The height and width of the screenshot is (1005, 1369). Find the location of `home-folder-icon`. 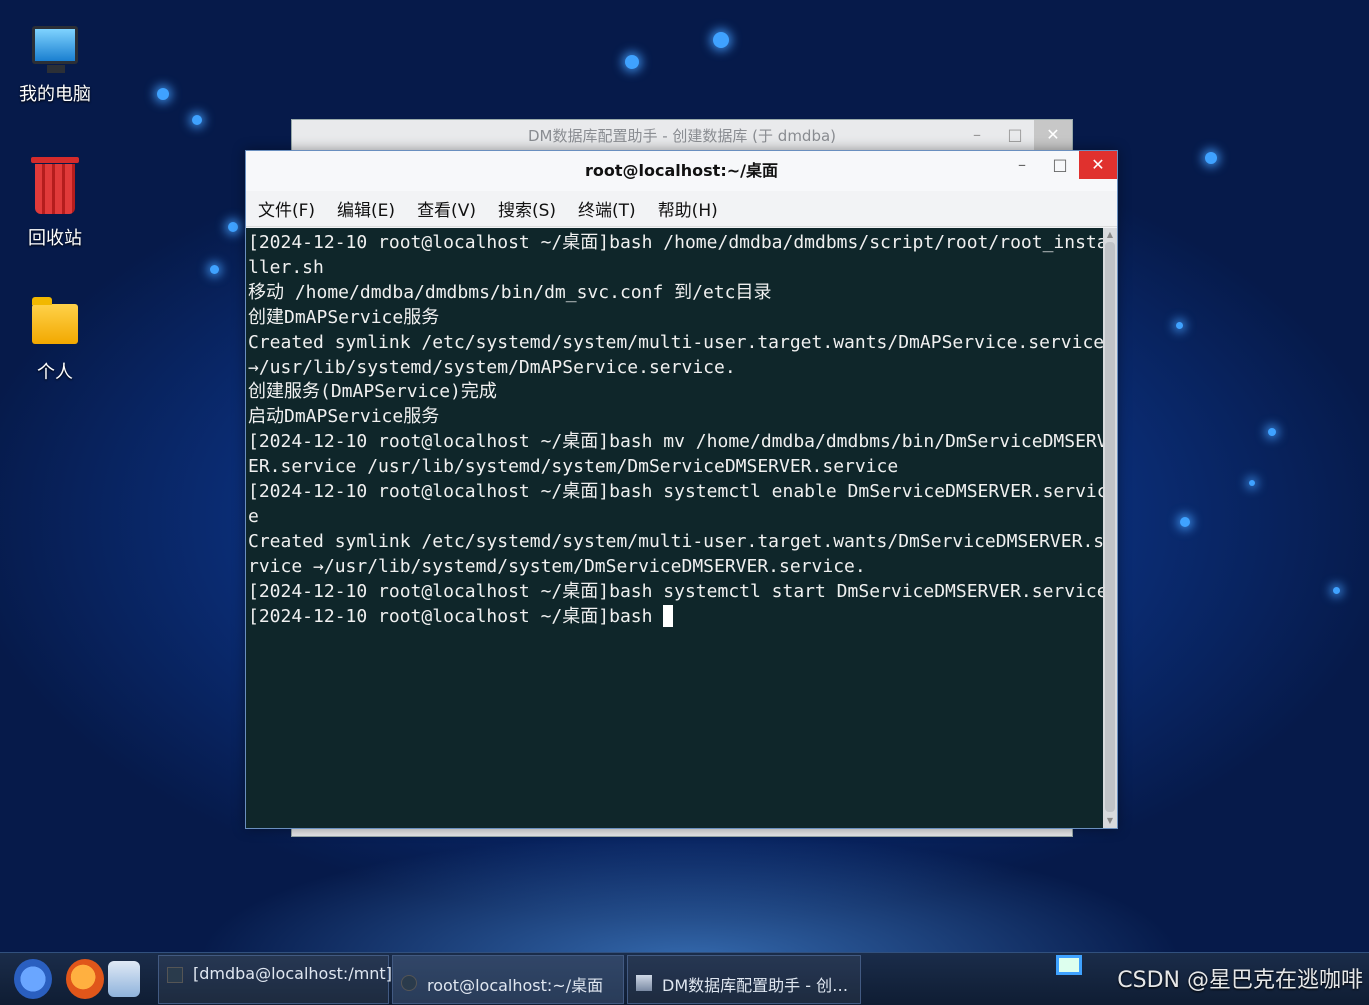

home-folder-icon is located at coordinates (55, 320).